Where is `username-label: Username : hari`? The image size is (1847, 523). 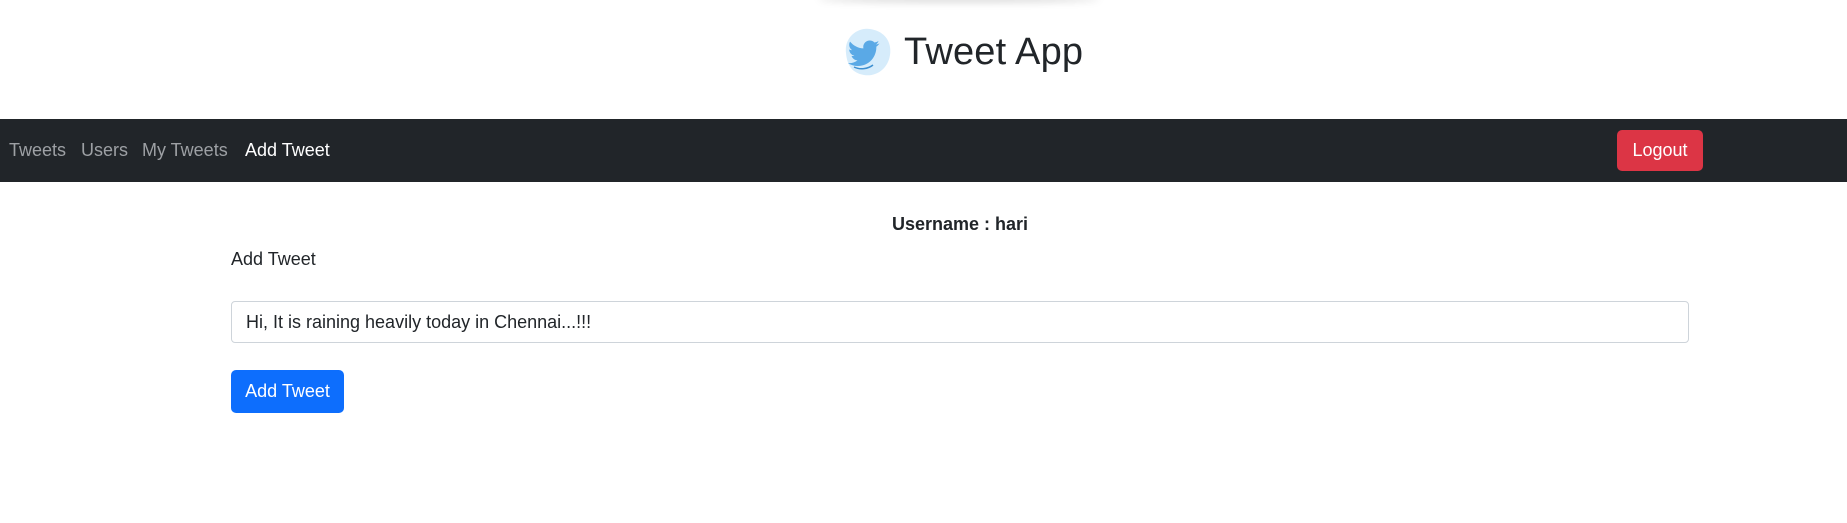 username-label: Username : hari is located at coordinates (960, 224).